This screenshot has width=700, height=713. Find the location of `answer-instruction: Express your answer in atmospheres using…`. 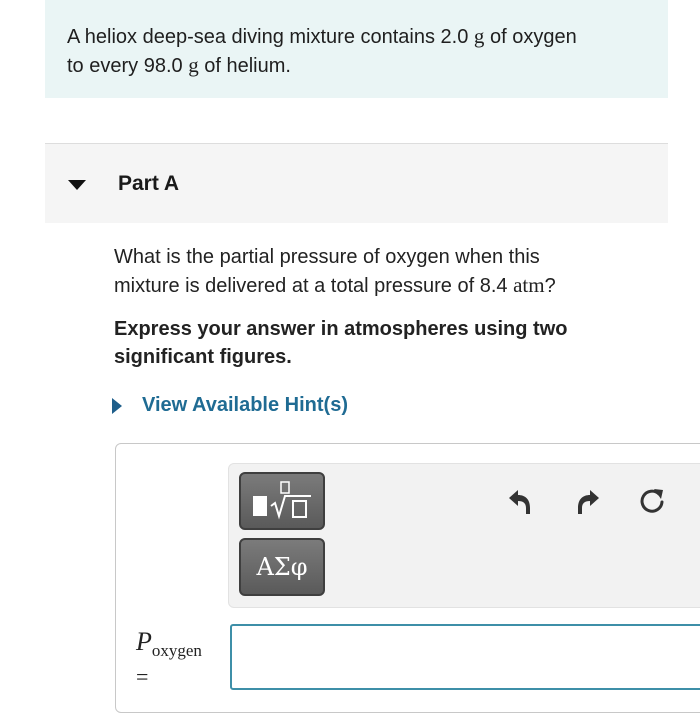

answer-instruction: Express your answer in atmospheres using… is located at coordinates (341, 343).